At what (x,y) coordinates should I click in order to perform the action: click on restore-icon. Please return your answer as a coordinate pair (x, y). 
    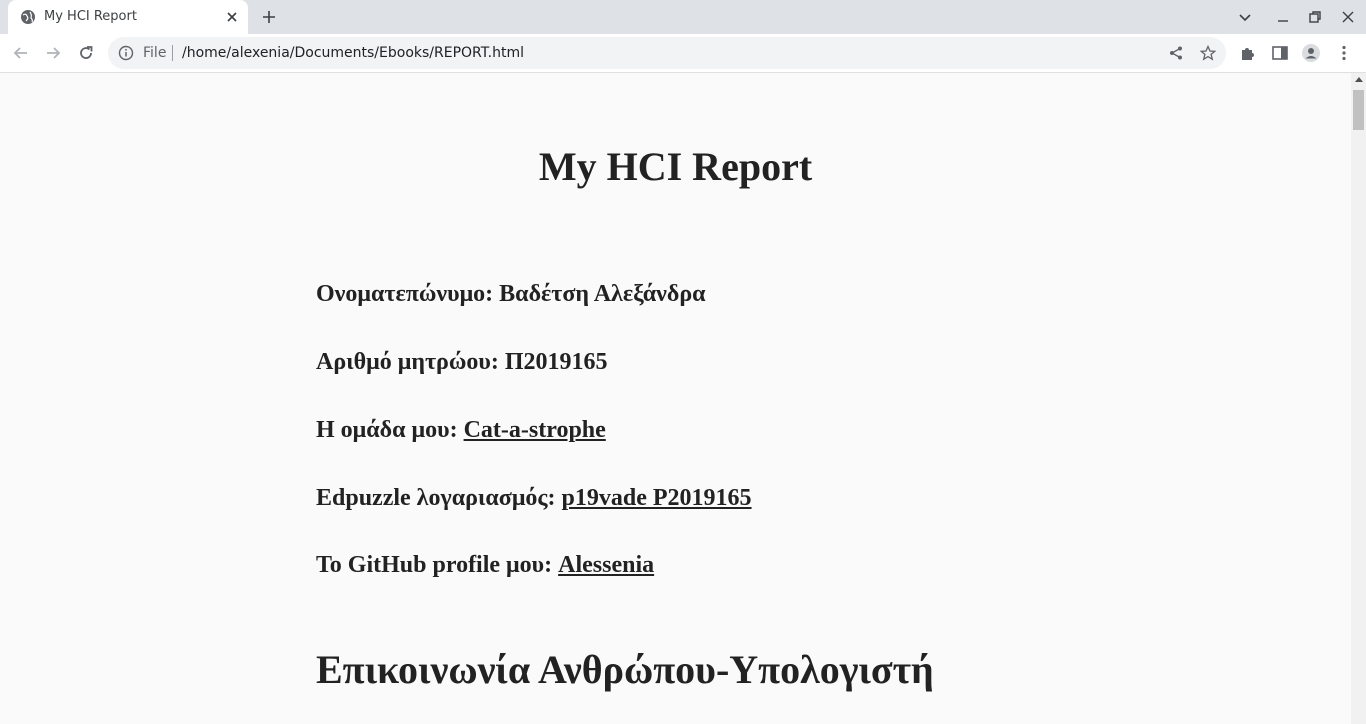
    Looking at the image, I should click on (1315, 17).